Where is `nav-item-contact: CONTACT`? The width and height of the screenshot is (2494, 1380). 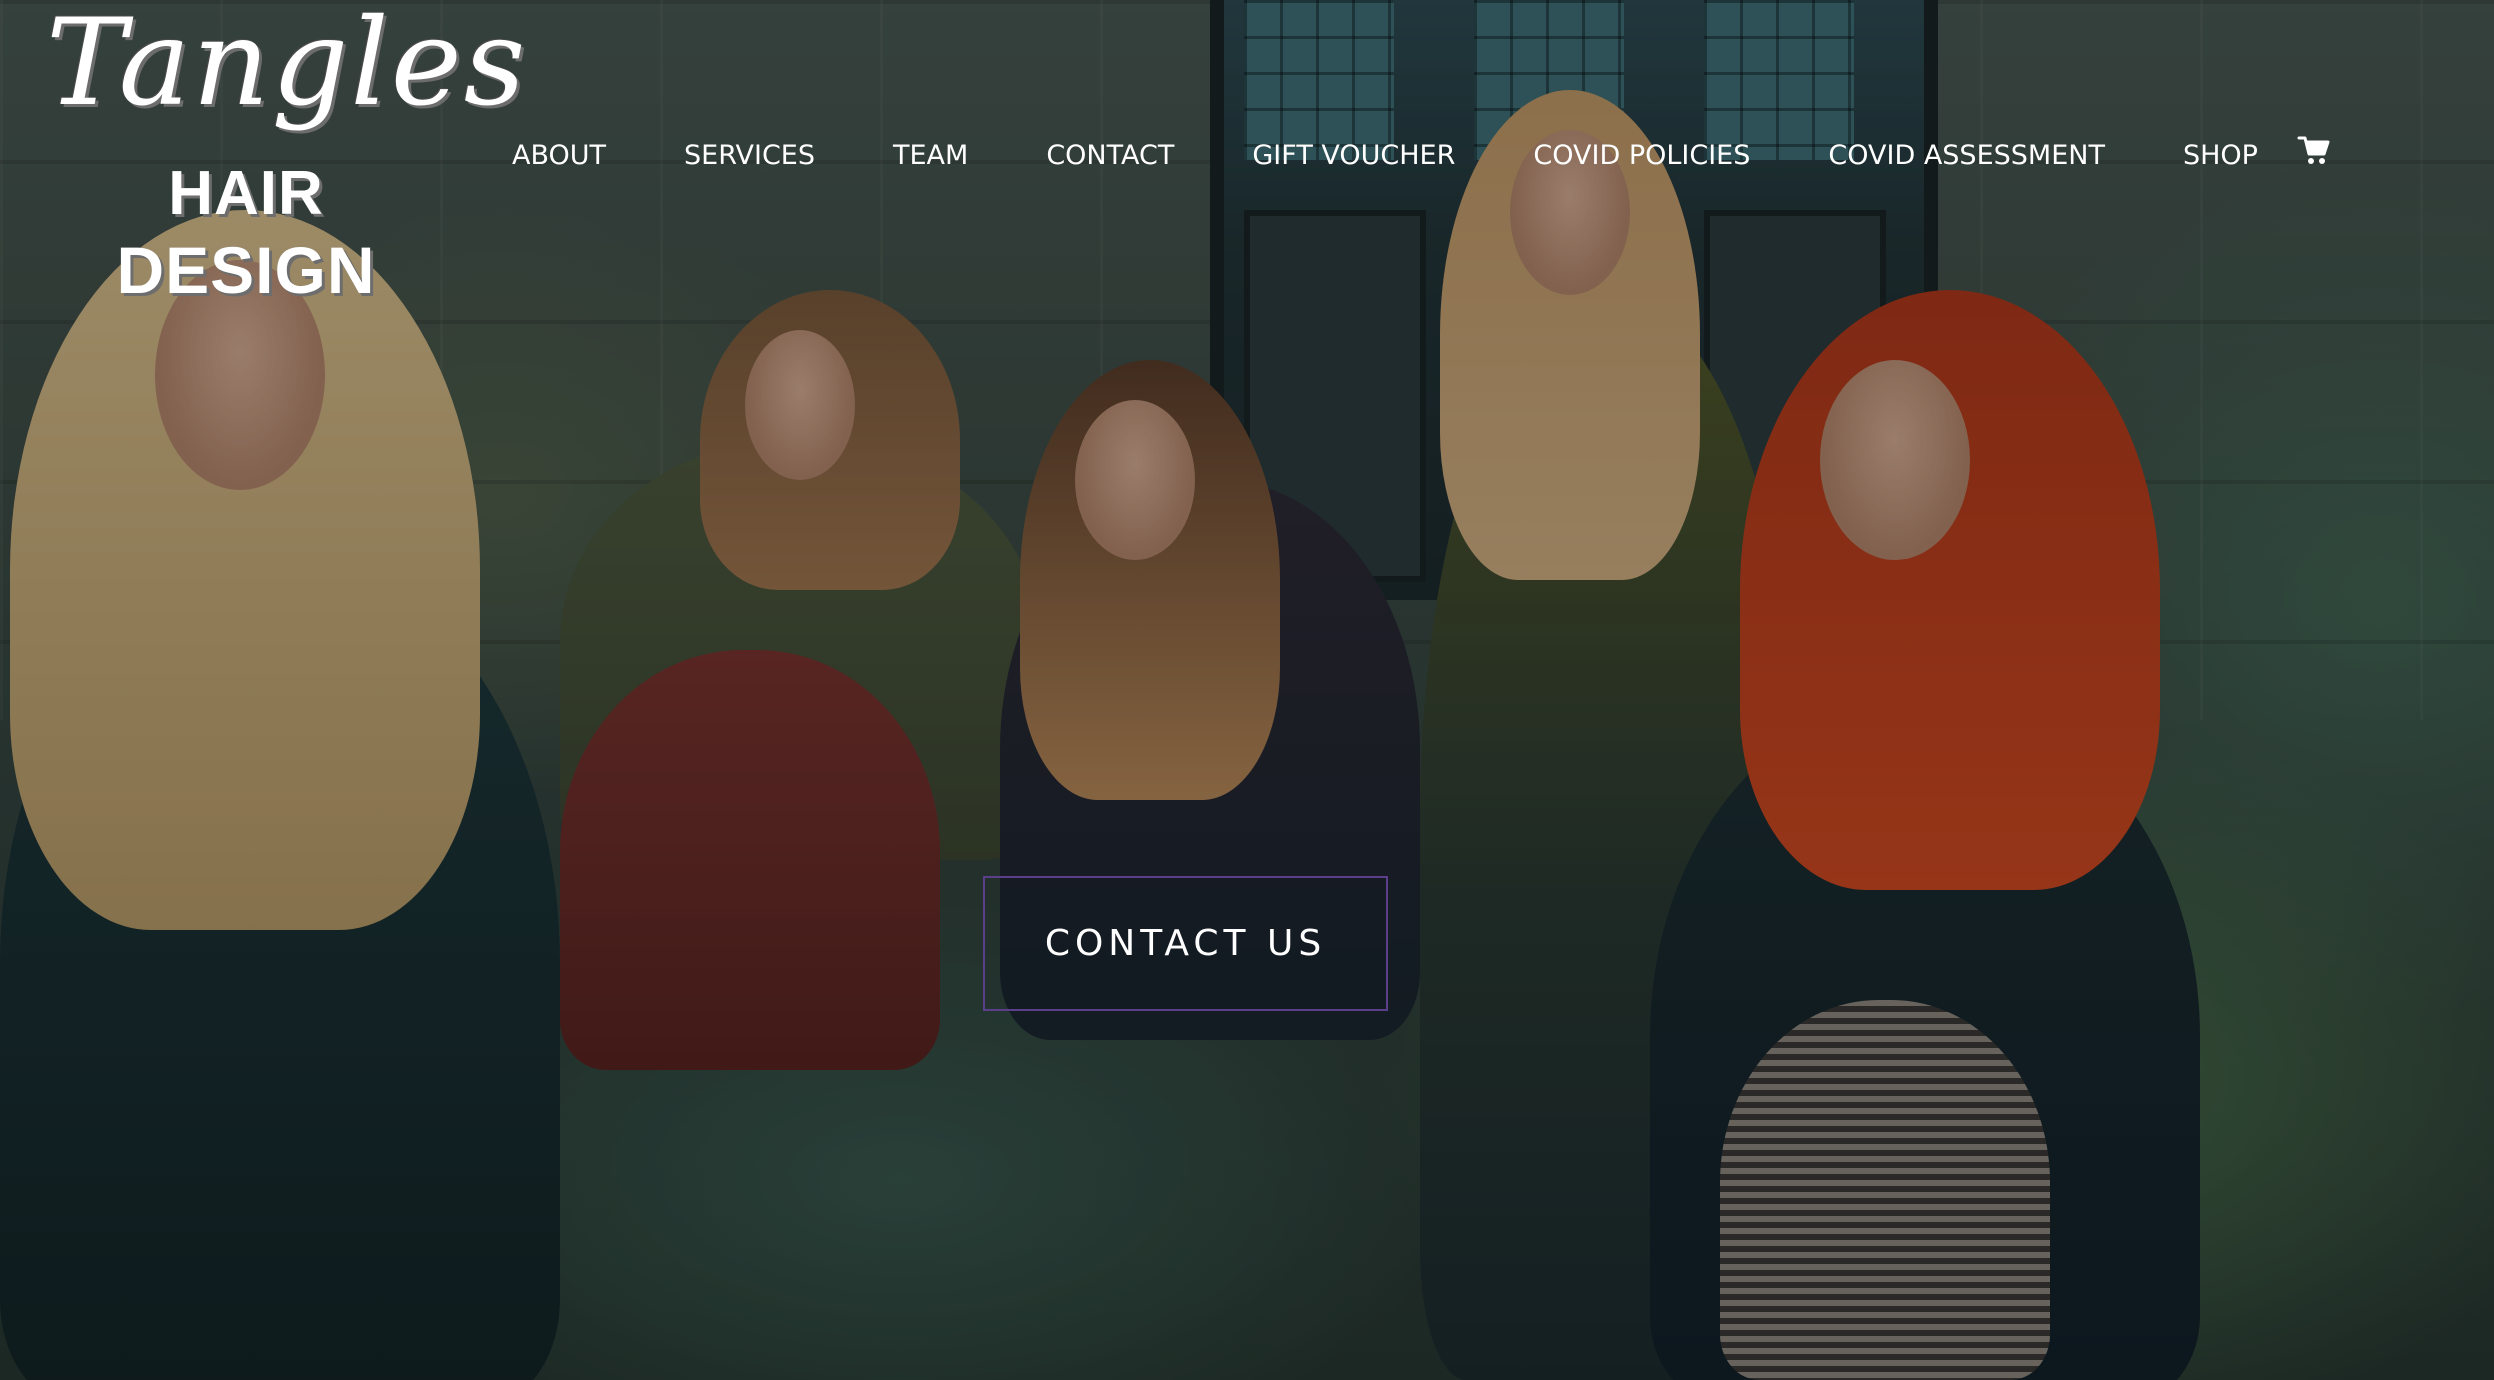
nav-item-contact: CONTACT is located at coordinates (1110, 155).